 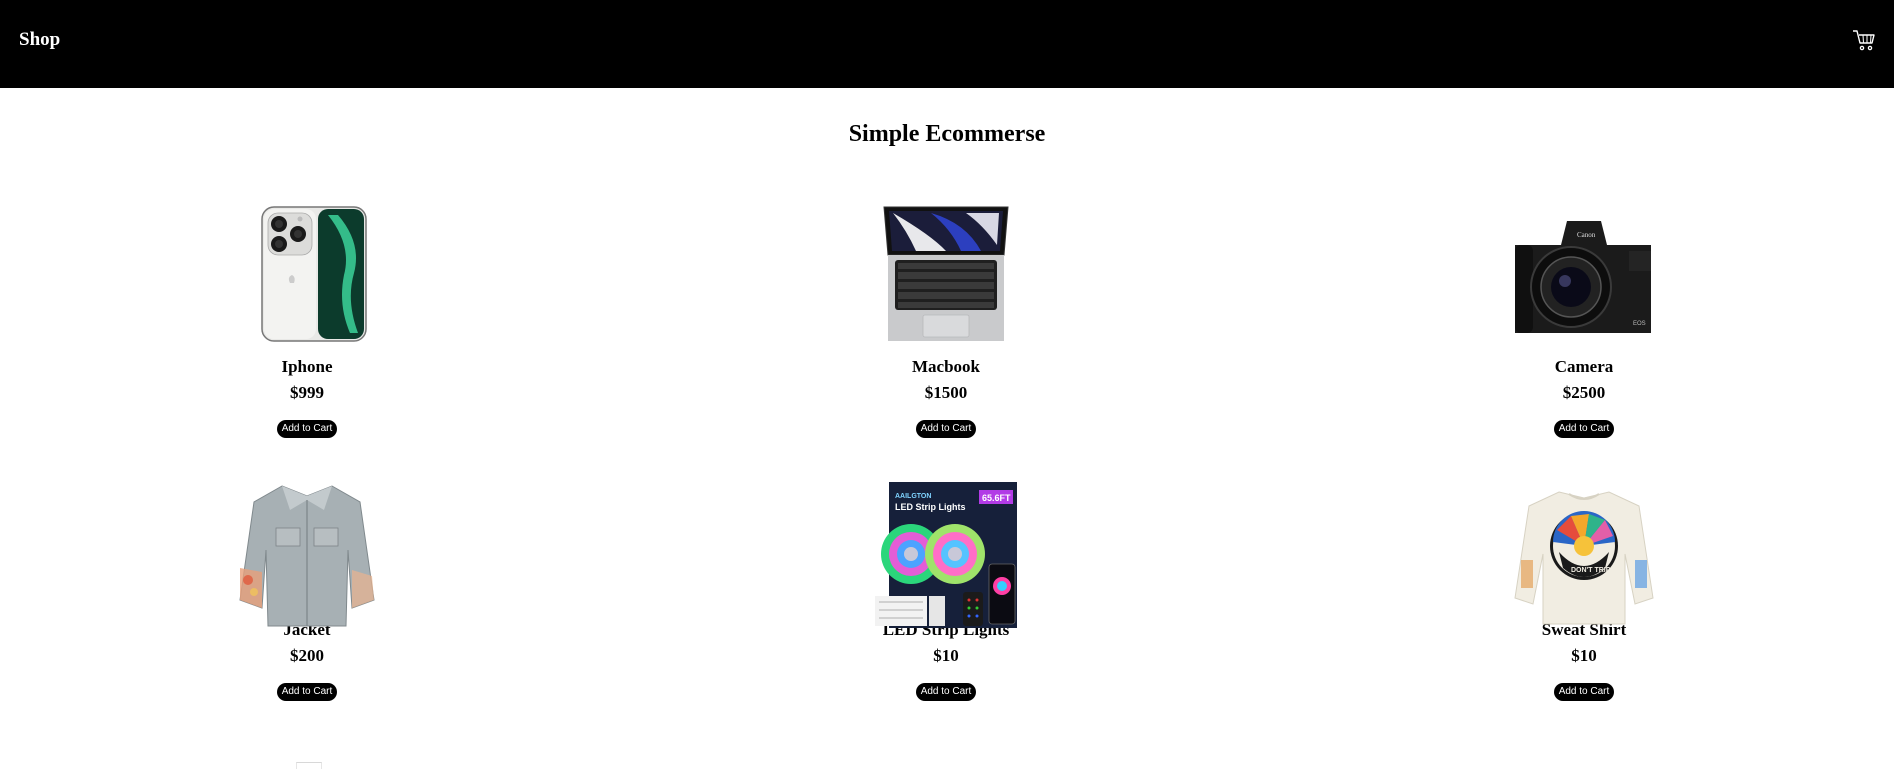 What do you see at coordinates (1591, 570) in the screenshot?
I see `svg-text: DON'T TRIP` at bounding box center [1591, 570].